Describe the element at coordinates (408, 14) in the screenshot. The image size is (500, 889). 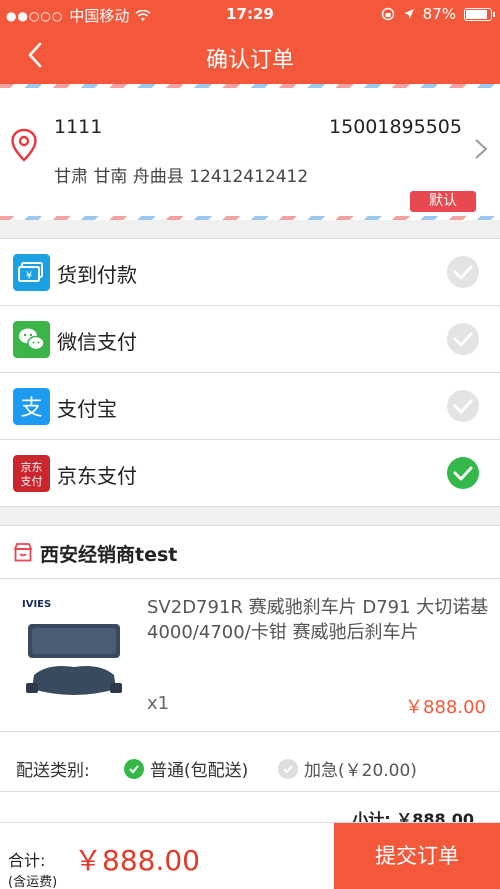
I see `location-arrow-icon` at that location.